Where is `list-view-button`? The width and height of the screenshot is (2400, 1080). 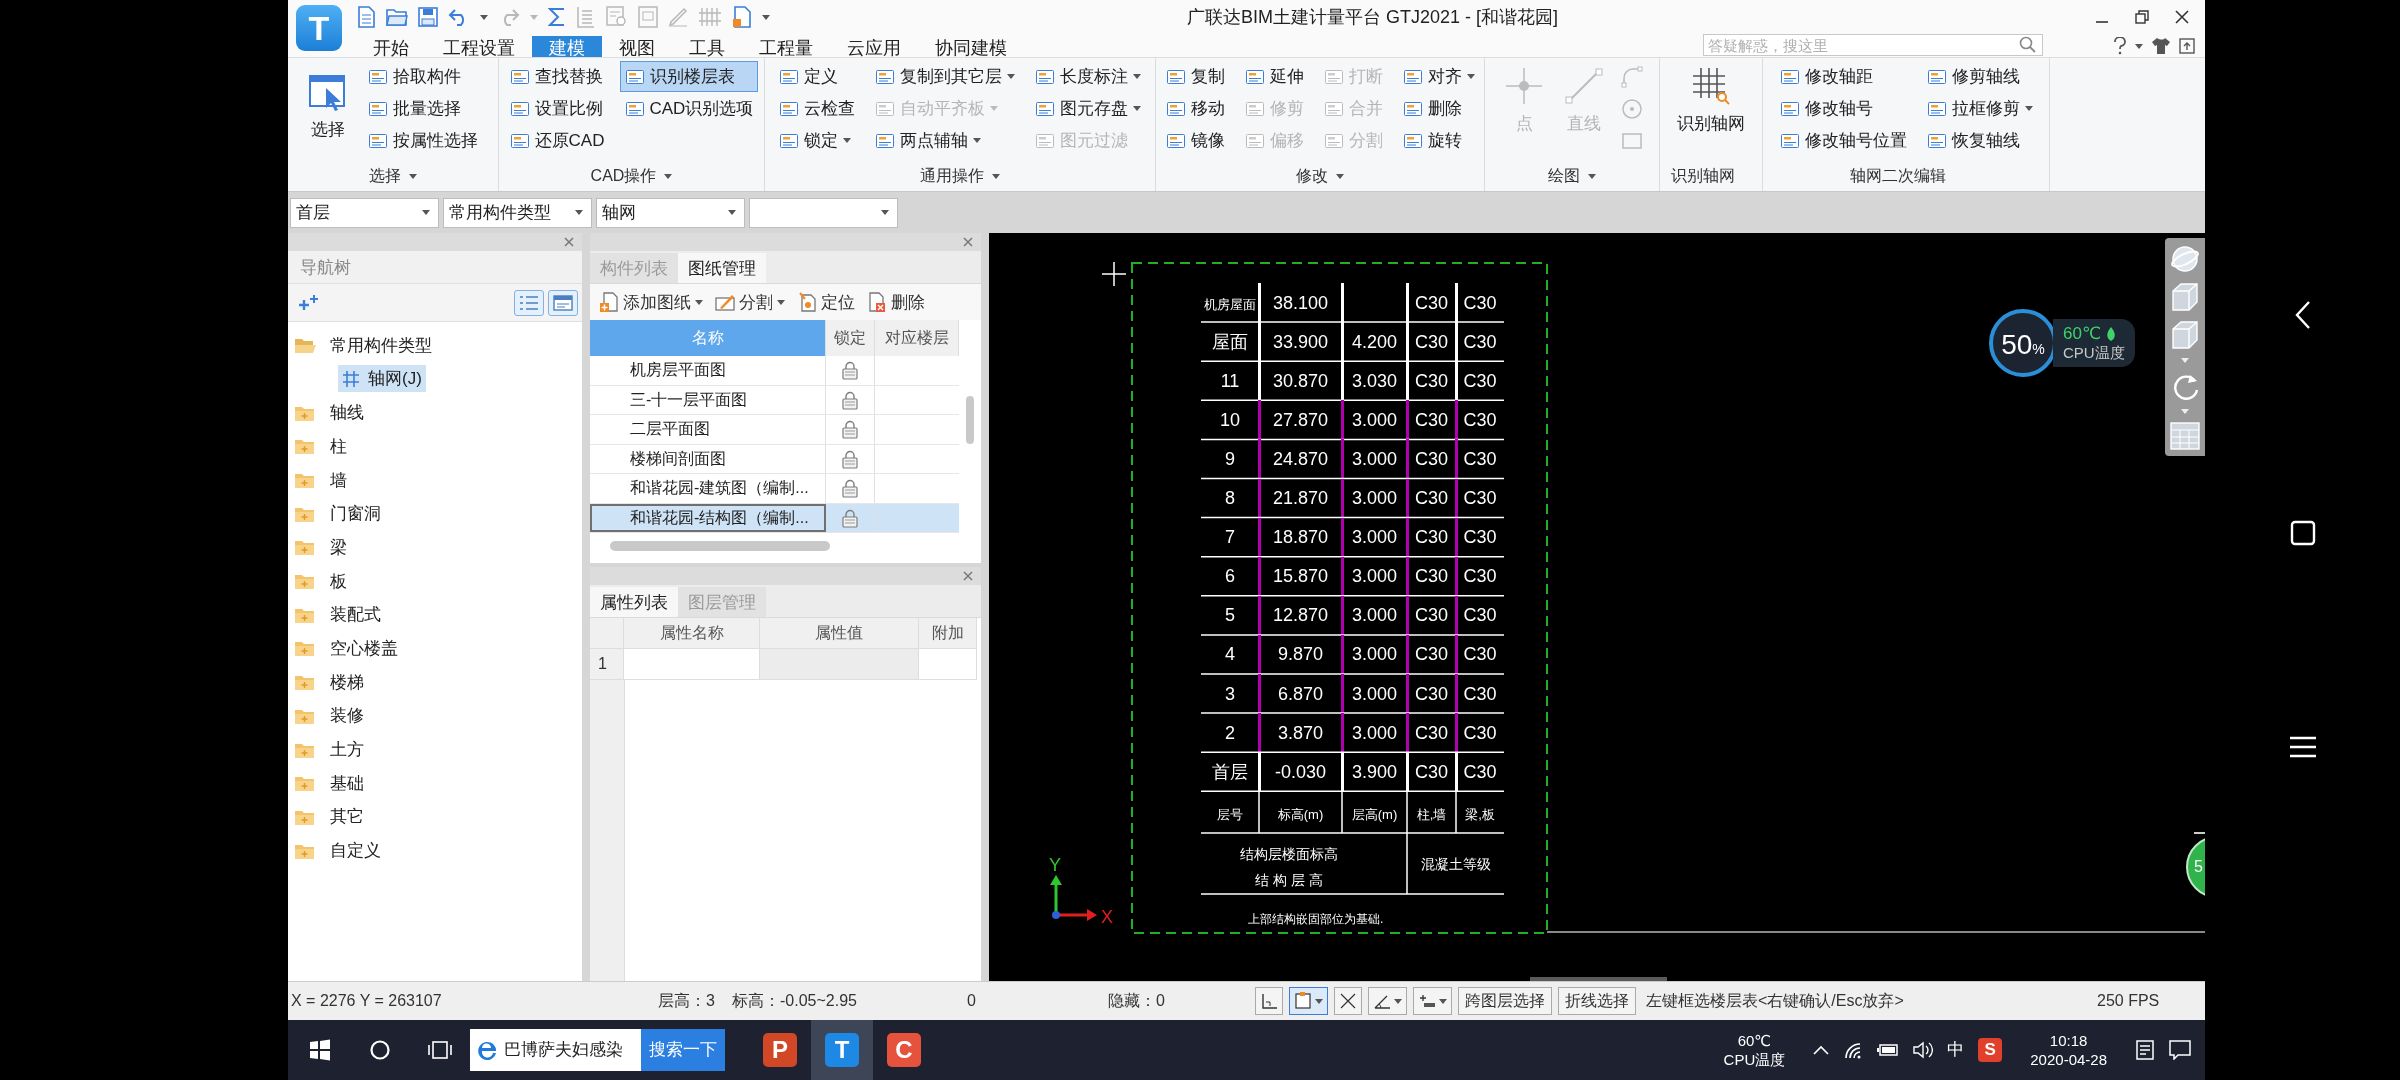
list-view-button is located at coordinates (529, 302).